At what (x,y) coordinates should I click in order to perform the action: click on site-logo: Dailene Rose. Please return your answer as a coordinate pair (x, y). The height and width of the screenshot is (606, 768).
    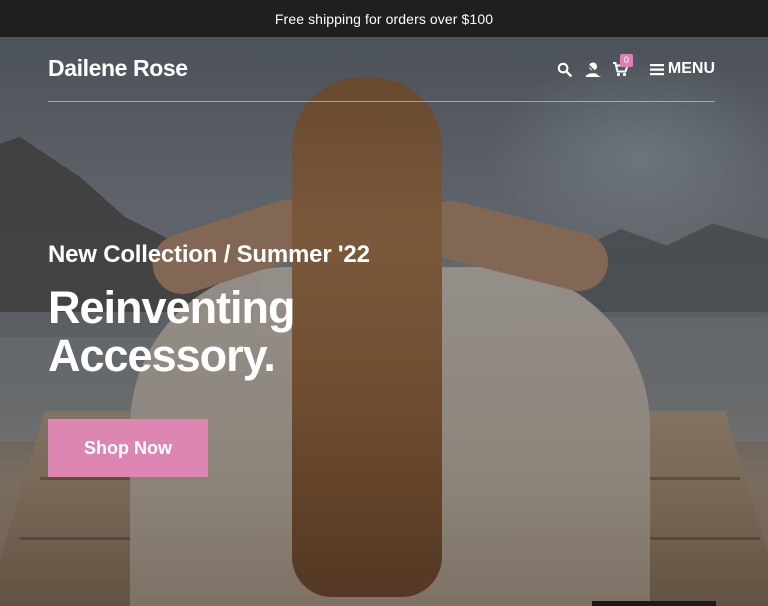
    Looking at the image, I should click on (118, 68).